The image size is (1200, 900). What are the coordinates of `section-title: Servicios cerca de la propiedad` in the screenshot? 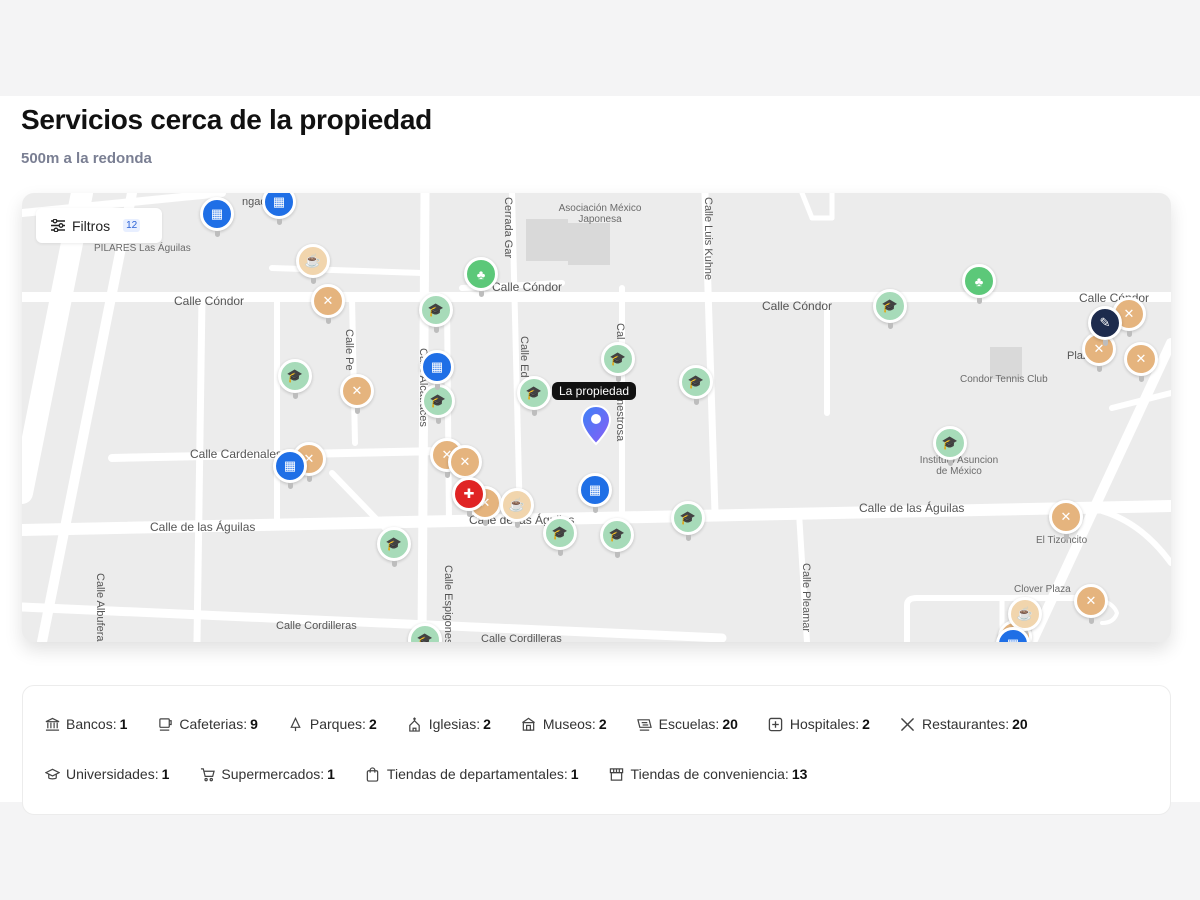 It's located at (226, 119).